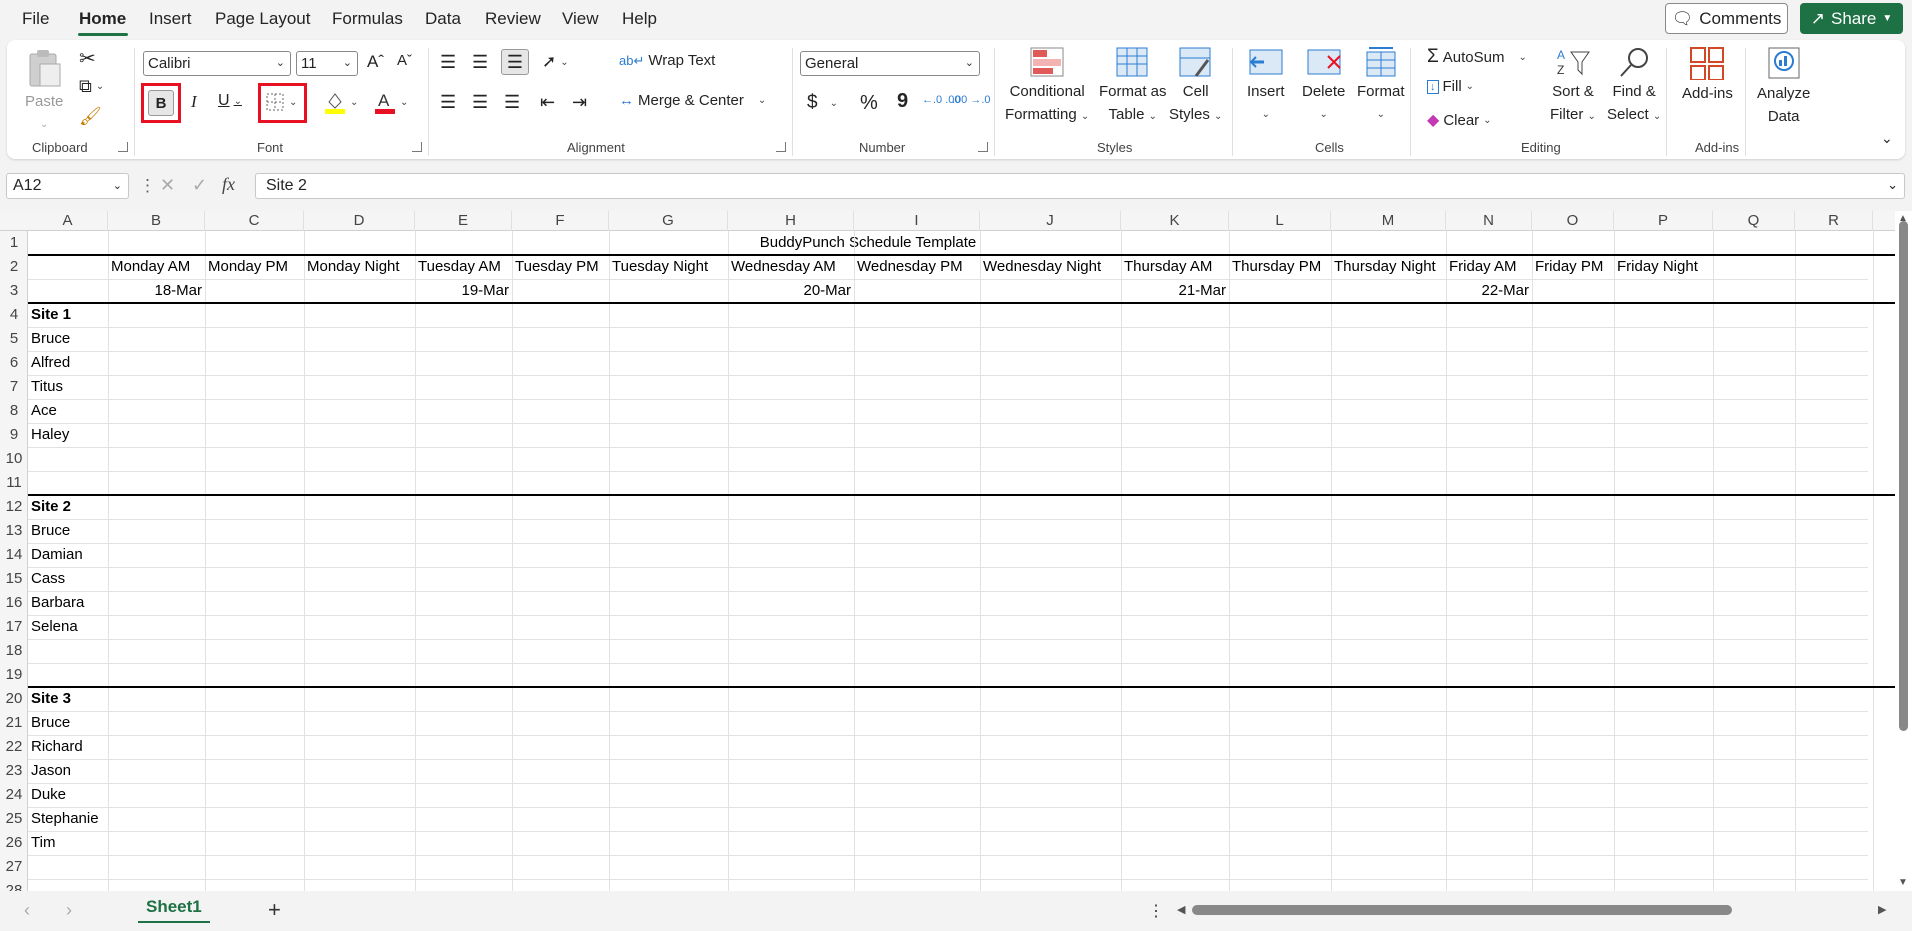 This screenshot has width=1912, height=931. What do you see at coordinates (91, 86) in the screenshot?
I see `copy-button: ⧉ ⌄` at bounding box center [91, 86].